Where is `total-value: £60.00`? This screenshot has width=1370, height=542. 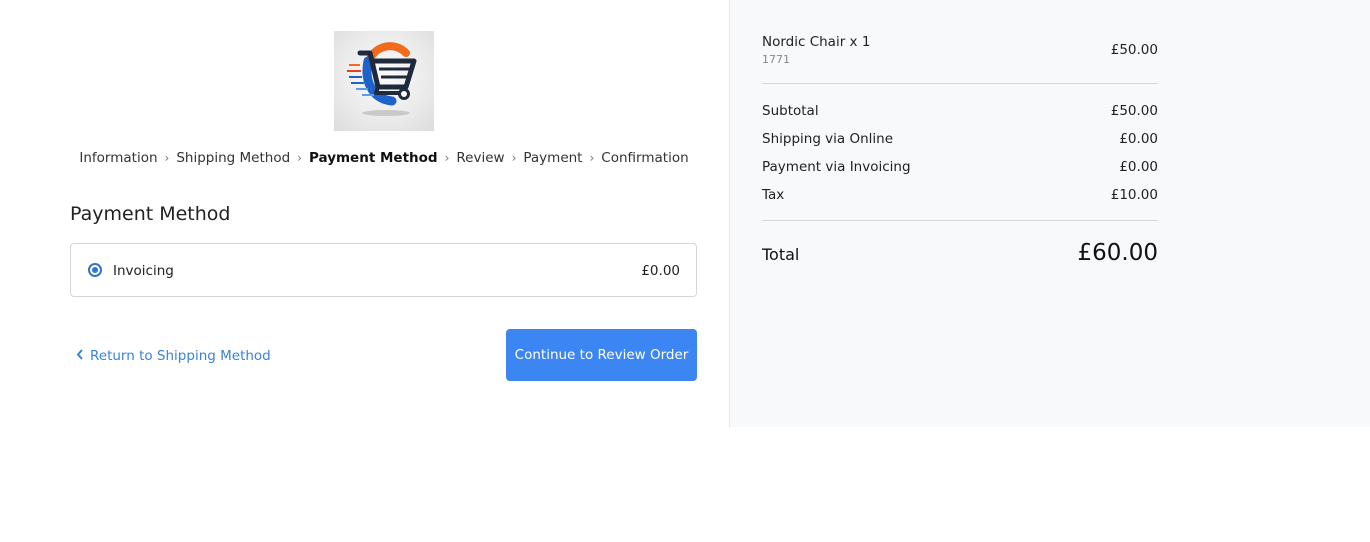
total-value: £60.00 is located at coordinates (1117, 253).